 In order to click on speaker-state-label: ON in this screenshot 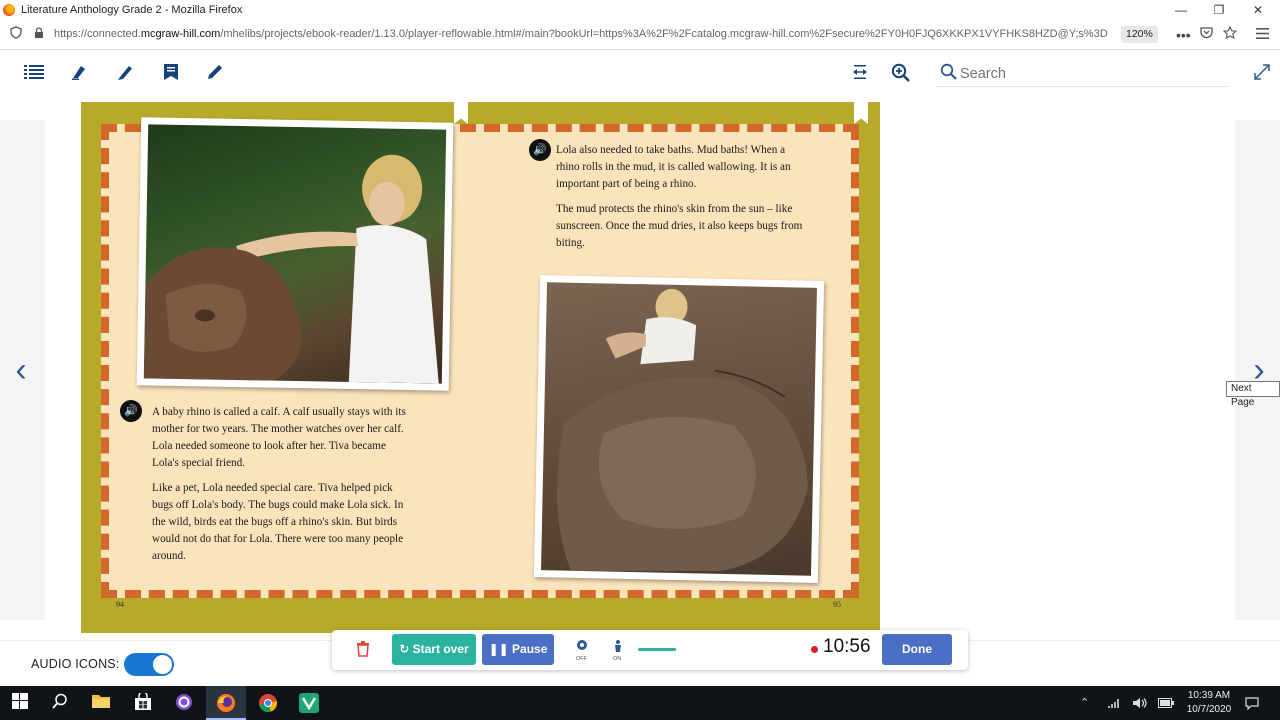, I will do `click(617, 659)`.